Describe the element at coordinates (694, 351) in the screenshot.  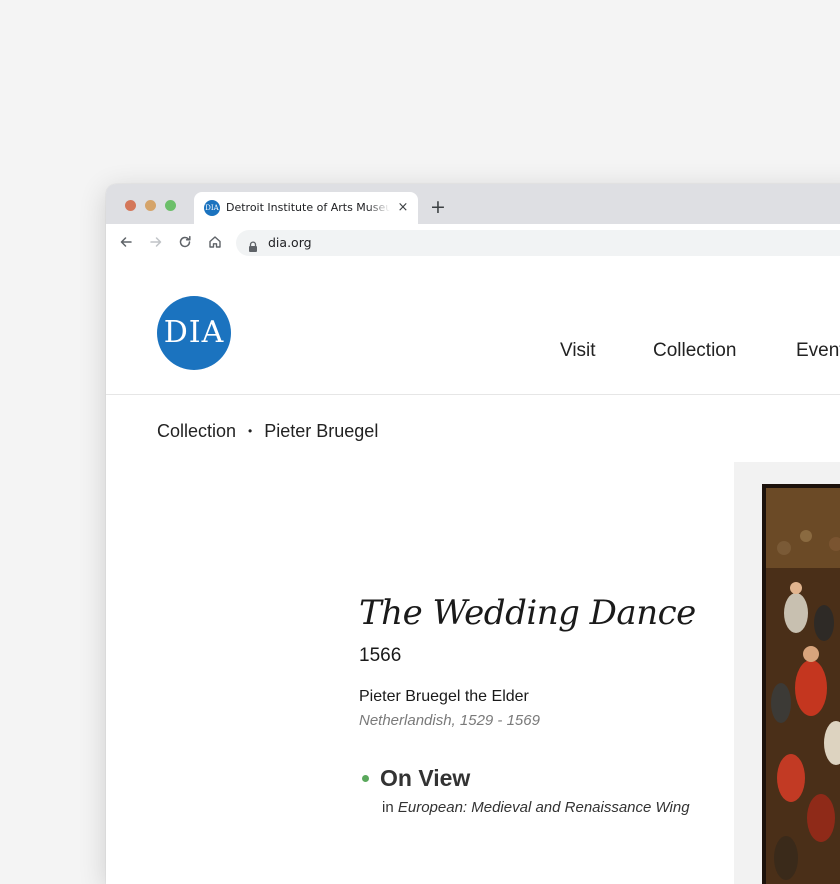
I see `nav-item-collection: Collection` at that location.